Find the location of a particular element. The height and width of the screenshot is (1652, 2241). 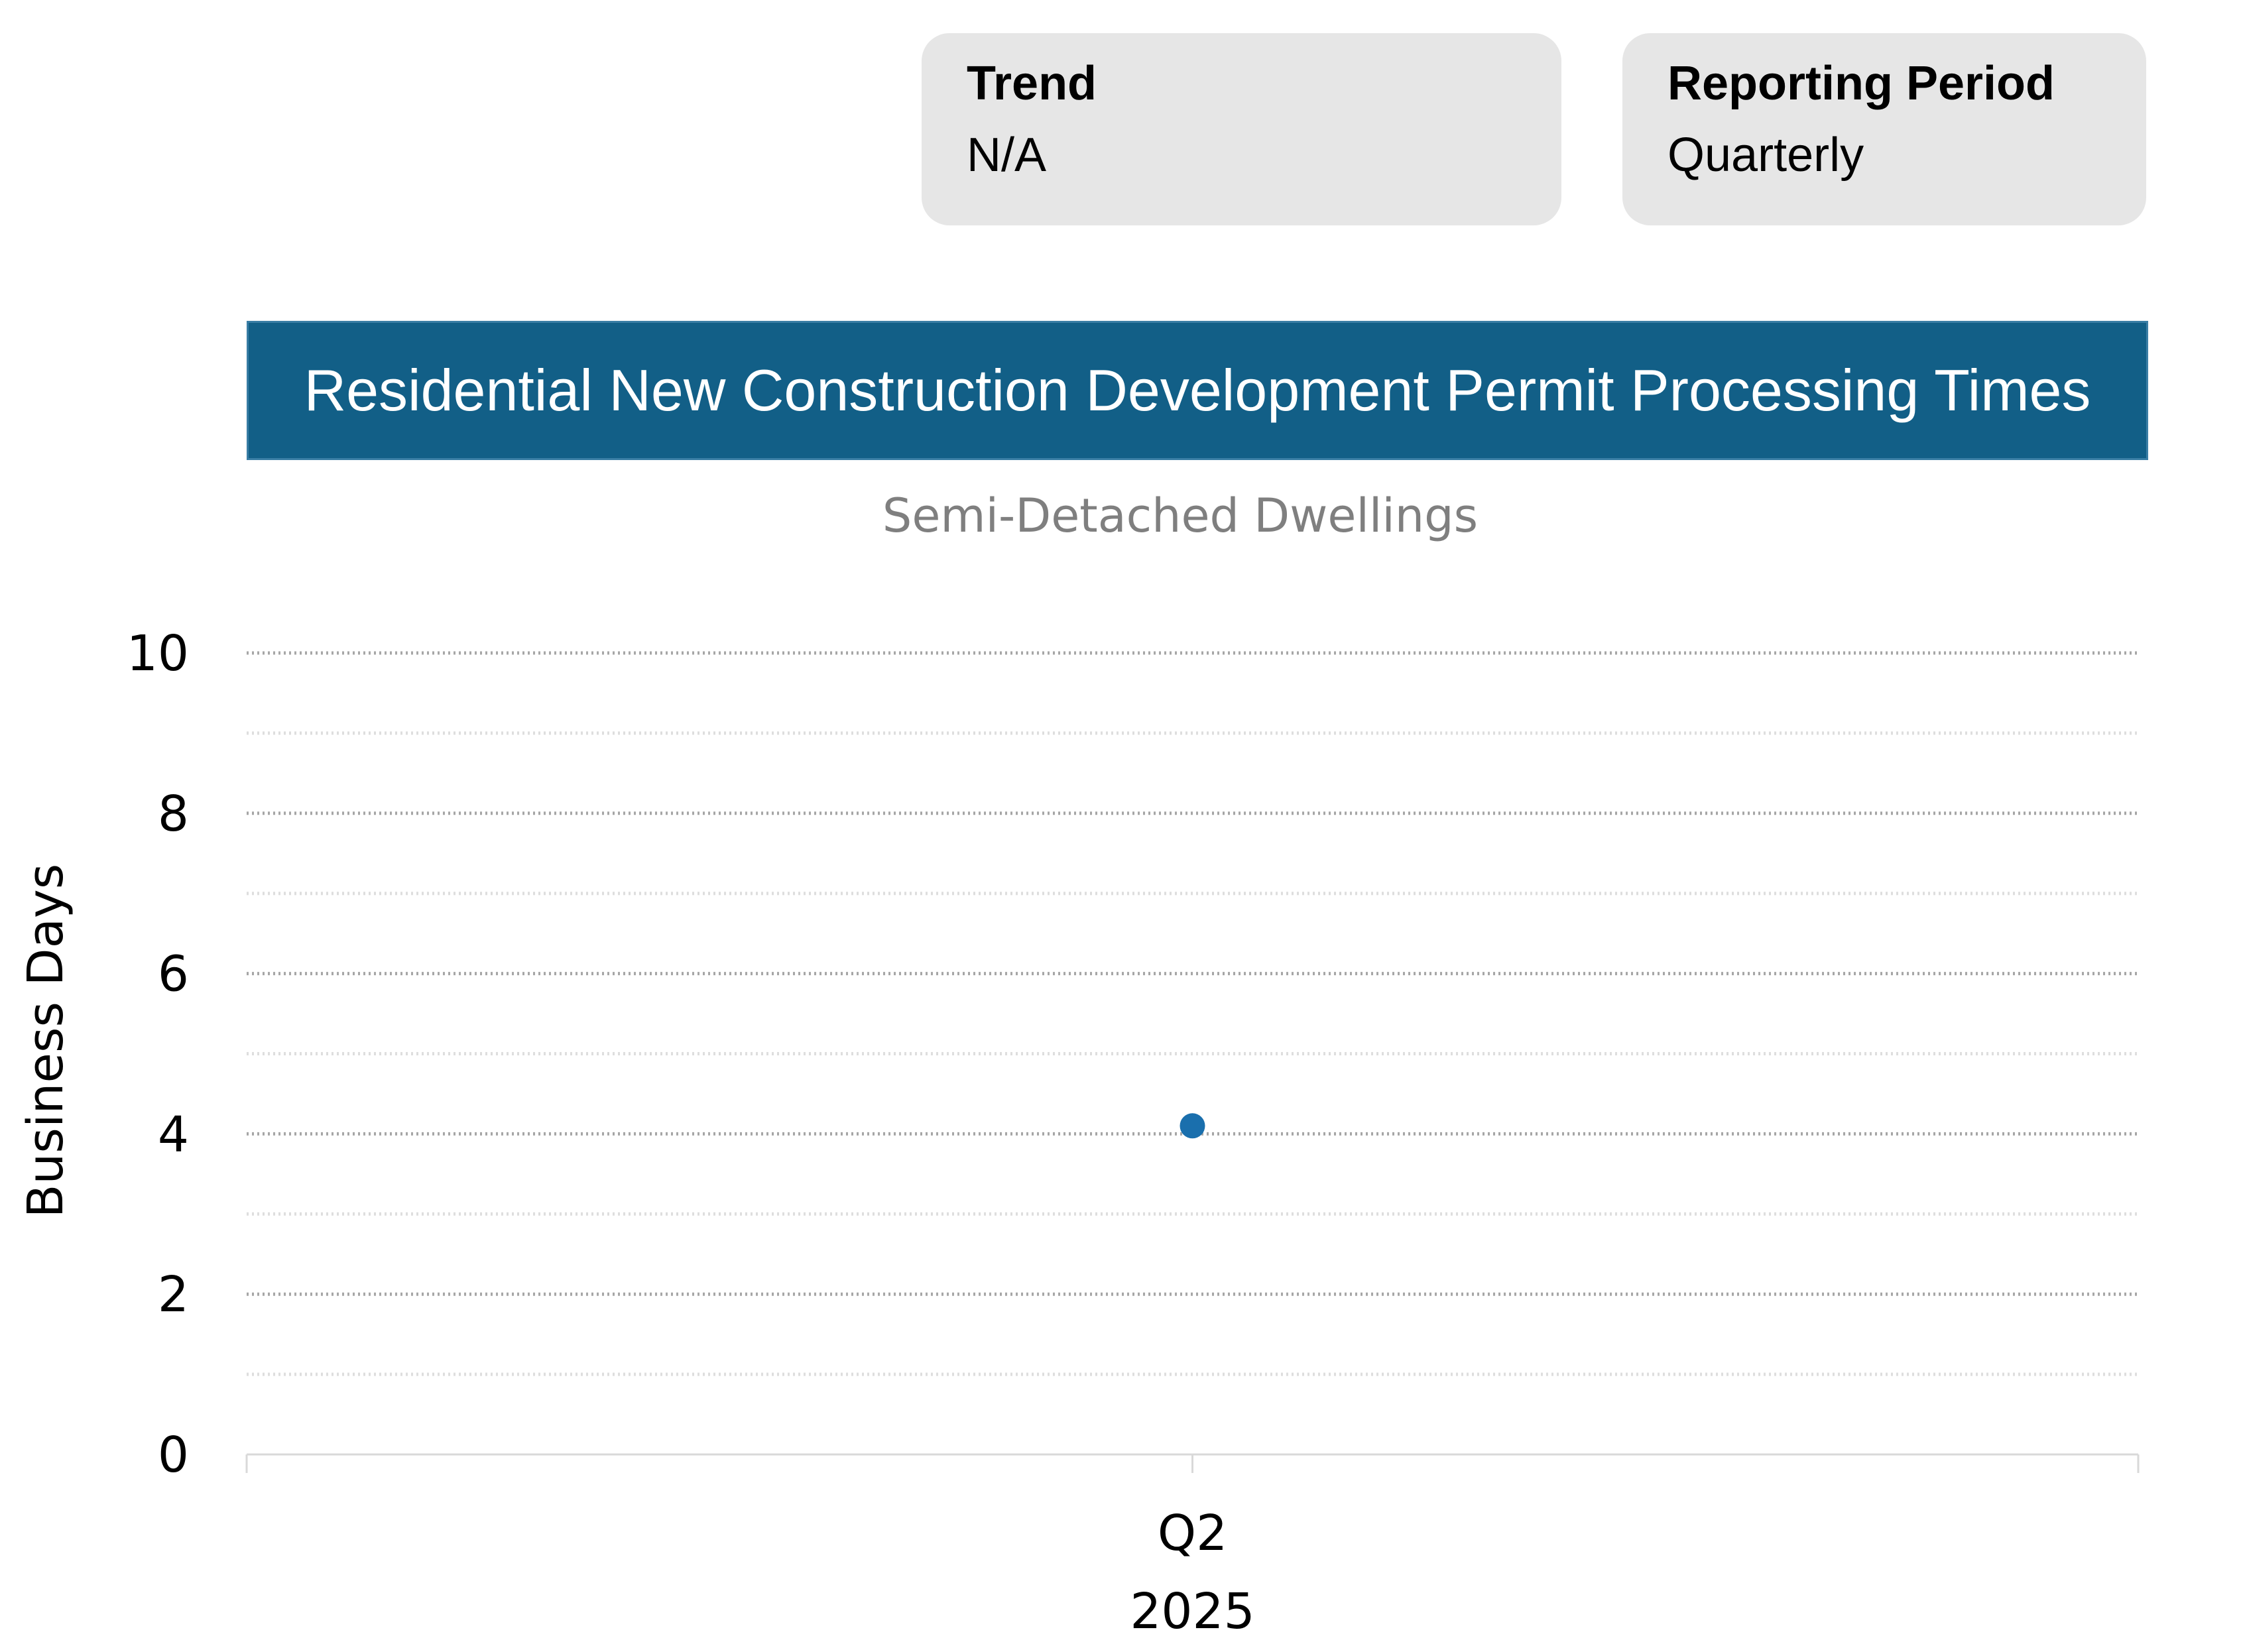

x-tick-label: 2025 is located at coordinates (1192, 1611).